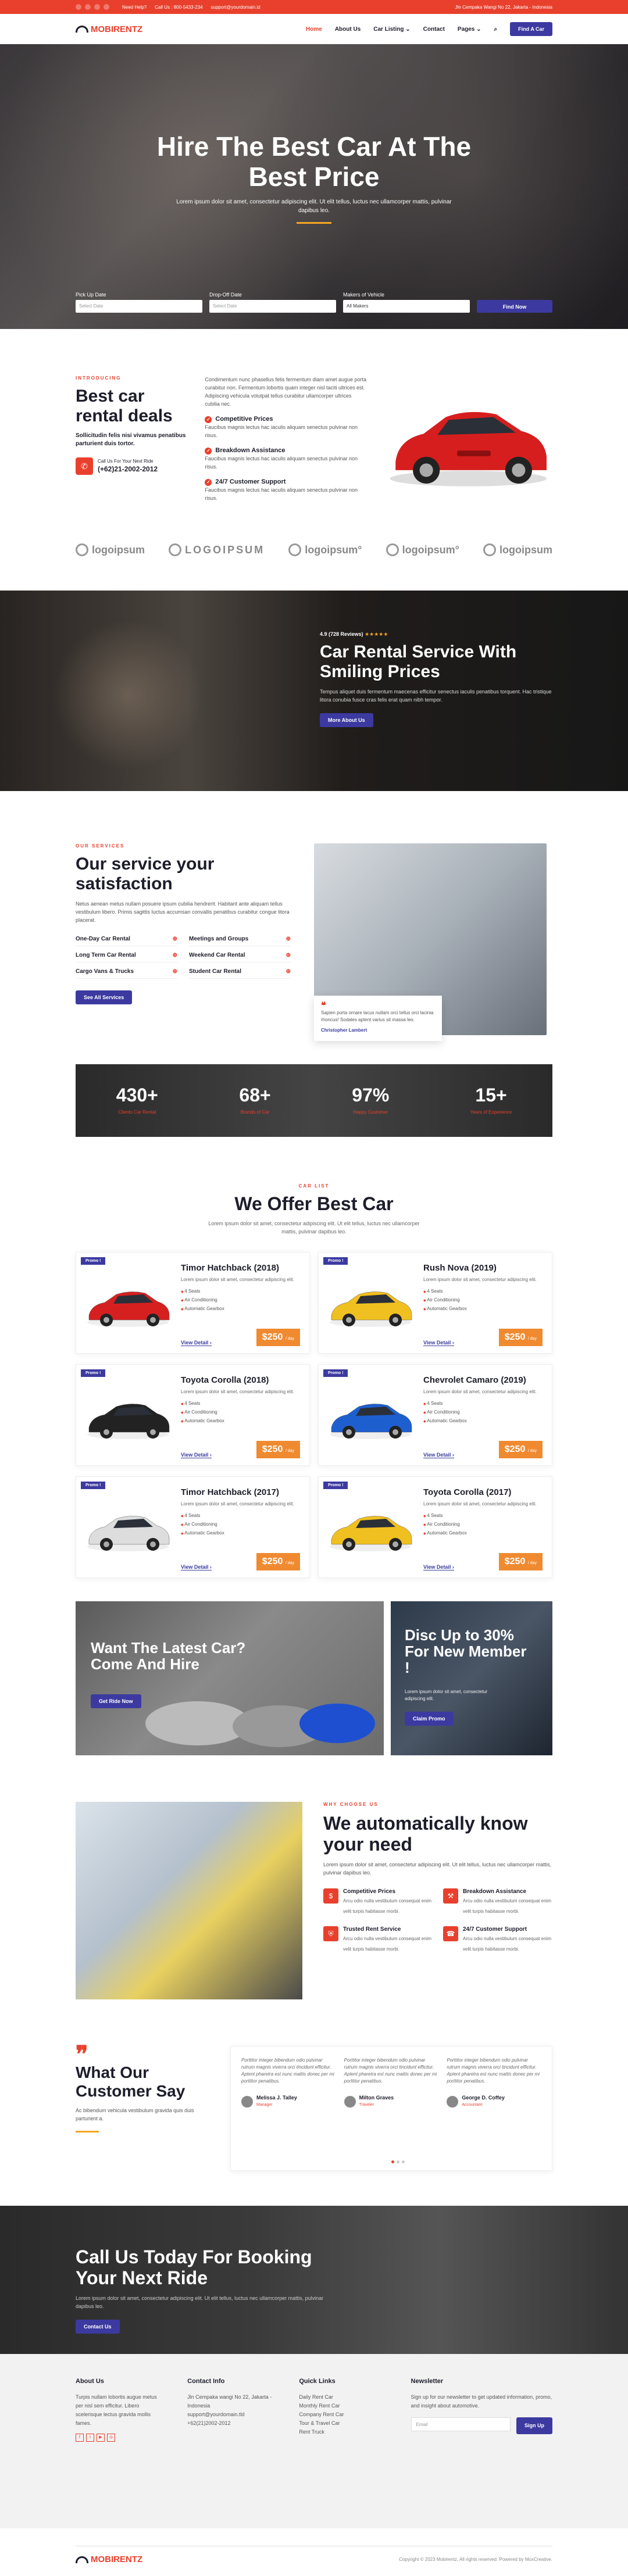 The image size is (628, 2576). I want to click on service-item: Long Term Car Rental ⊕, so click(127, 958).